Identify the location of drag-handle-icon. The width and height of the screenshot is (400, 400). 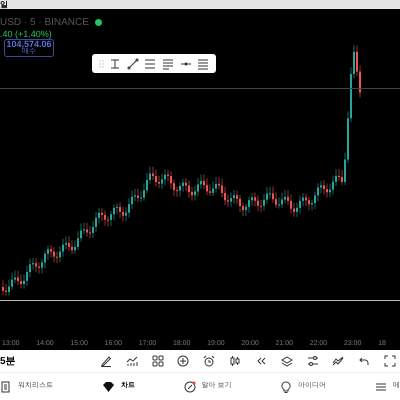
(101, 64).